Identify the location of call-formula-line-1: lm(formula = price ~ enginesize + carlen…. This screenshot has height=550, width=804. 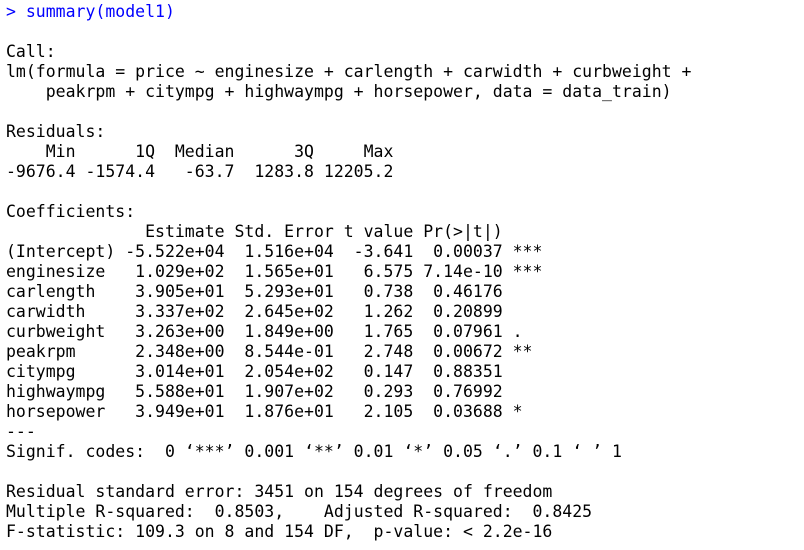
(349, 71).